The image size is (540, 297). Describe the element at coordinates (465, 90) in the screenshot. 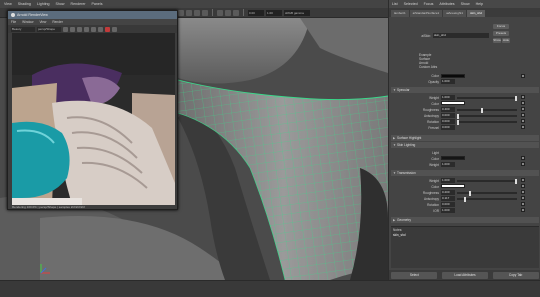

I see `specular-section-header: ▼ Specular` at that location.